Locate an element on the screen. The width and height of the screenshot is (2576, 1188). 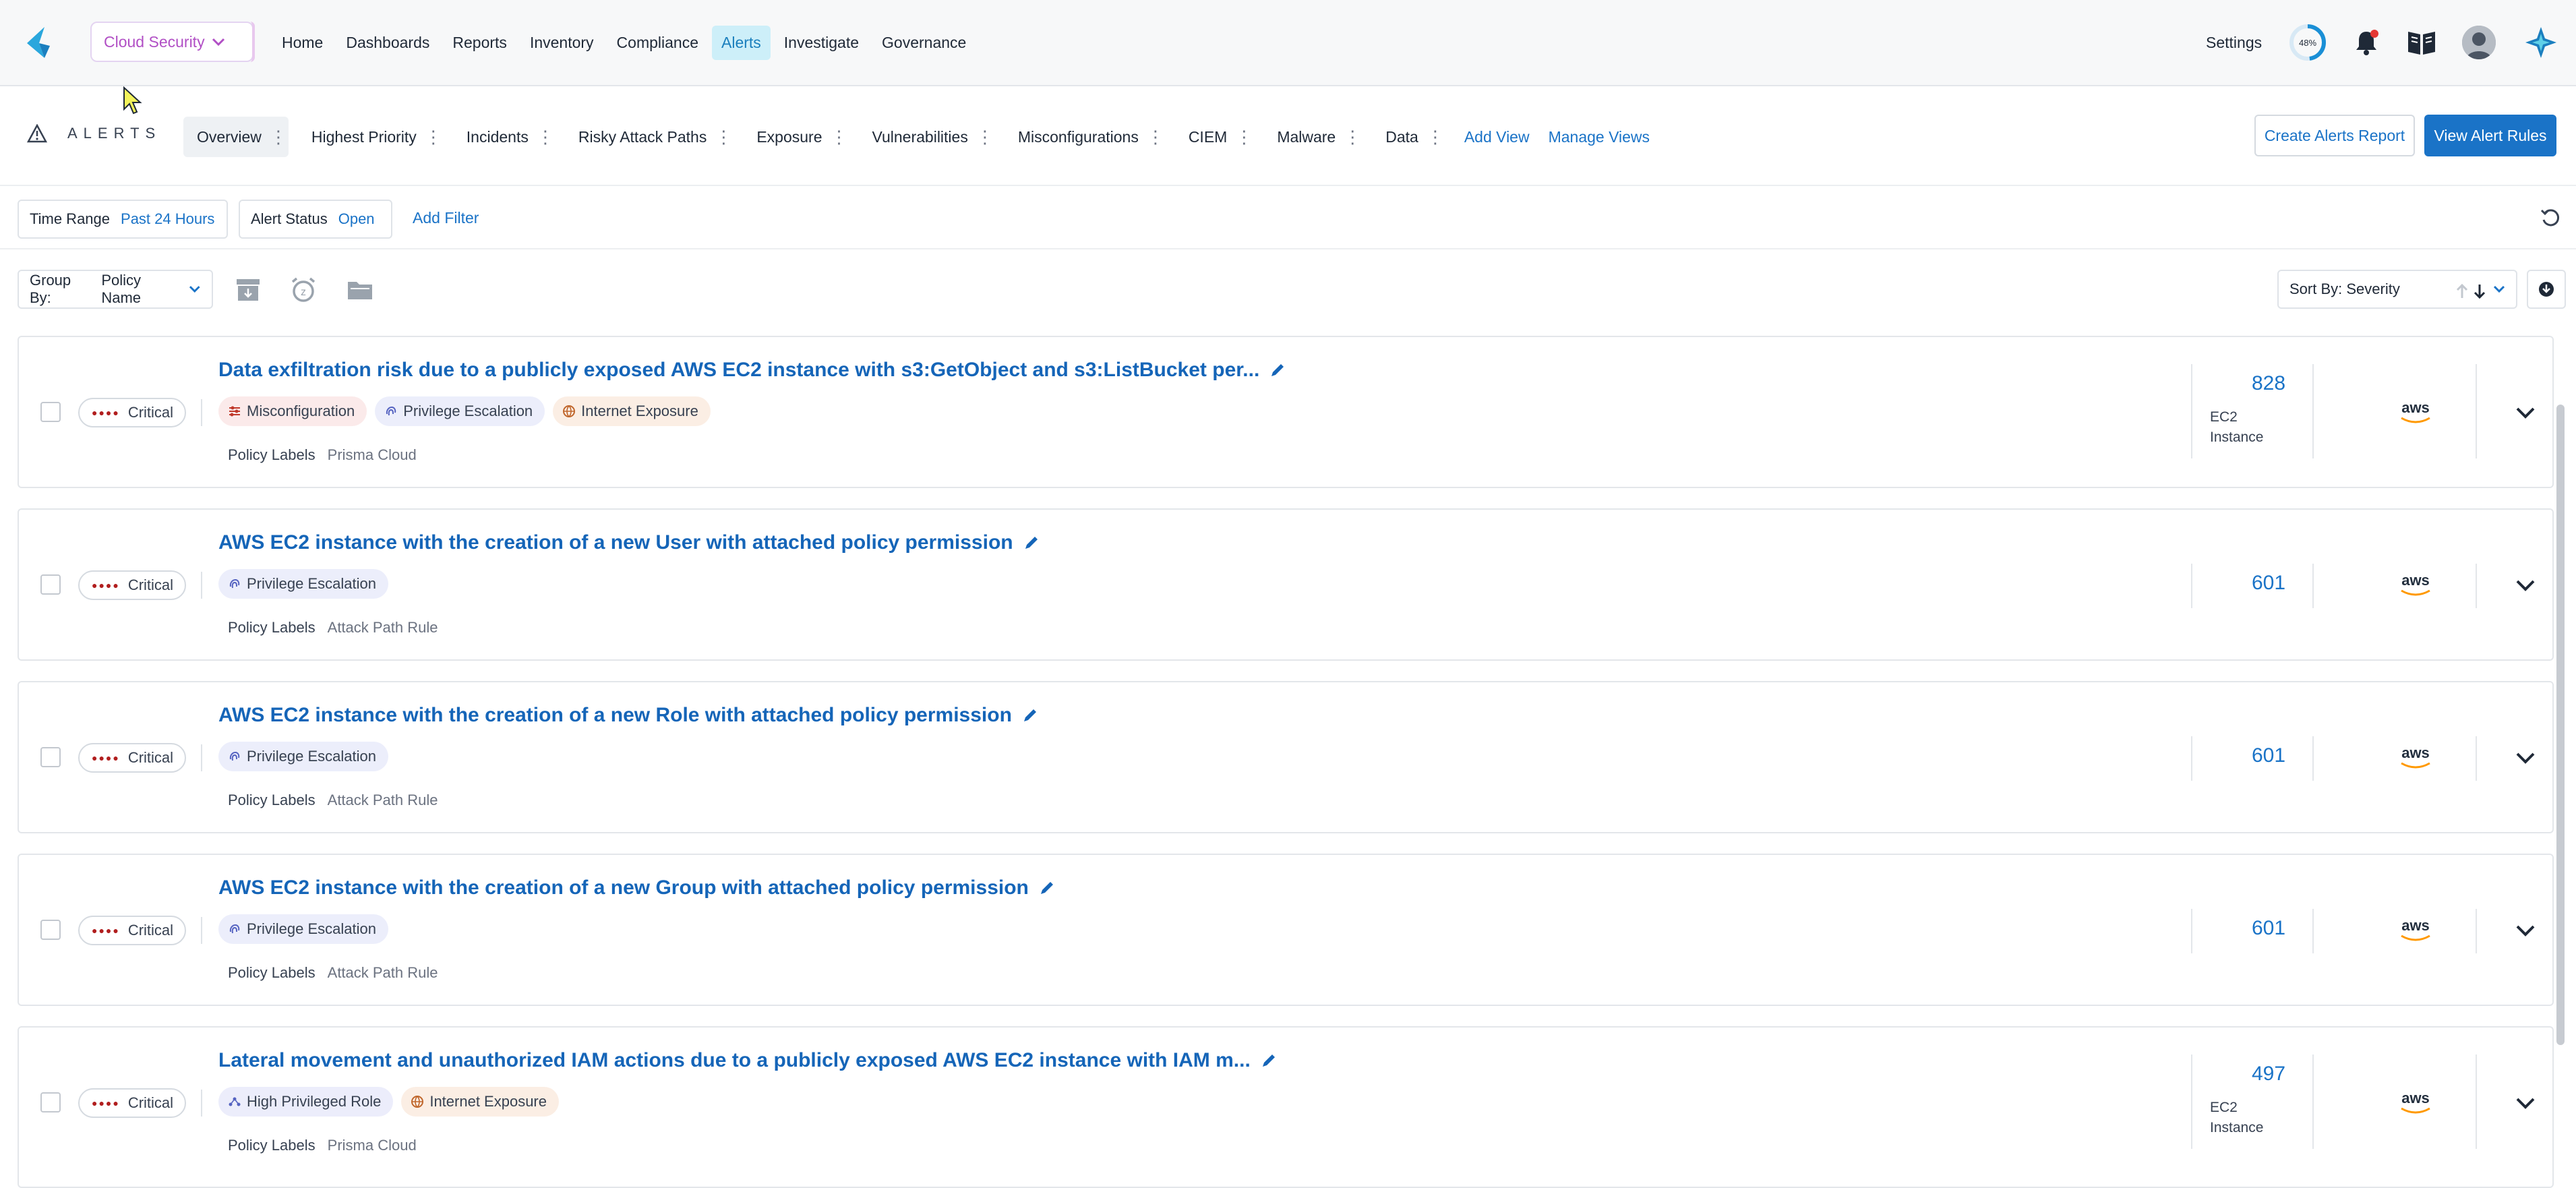
tab-malware: Malware ⋮ is located at coordinates (1312, 137).